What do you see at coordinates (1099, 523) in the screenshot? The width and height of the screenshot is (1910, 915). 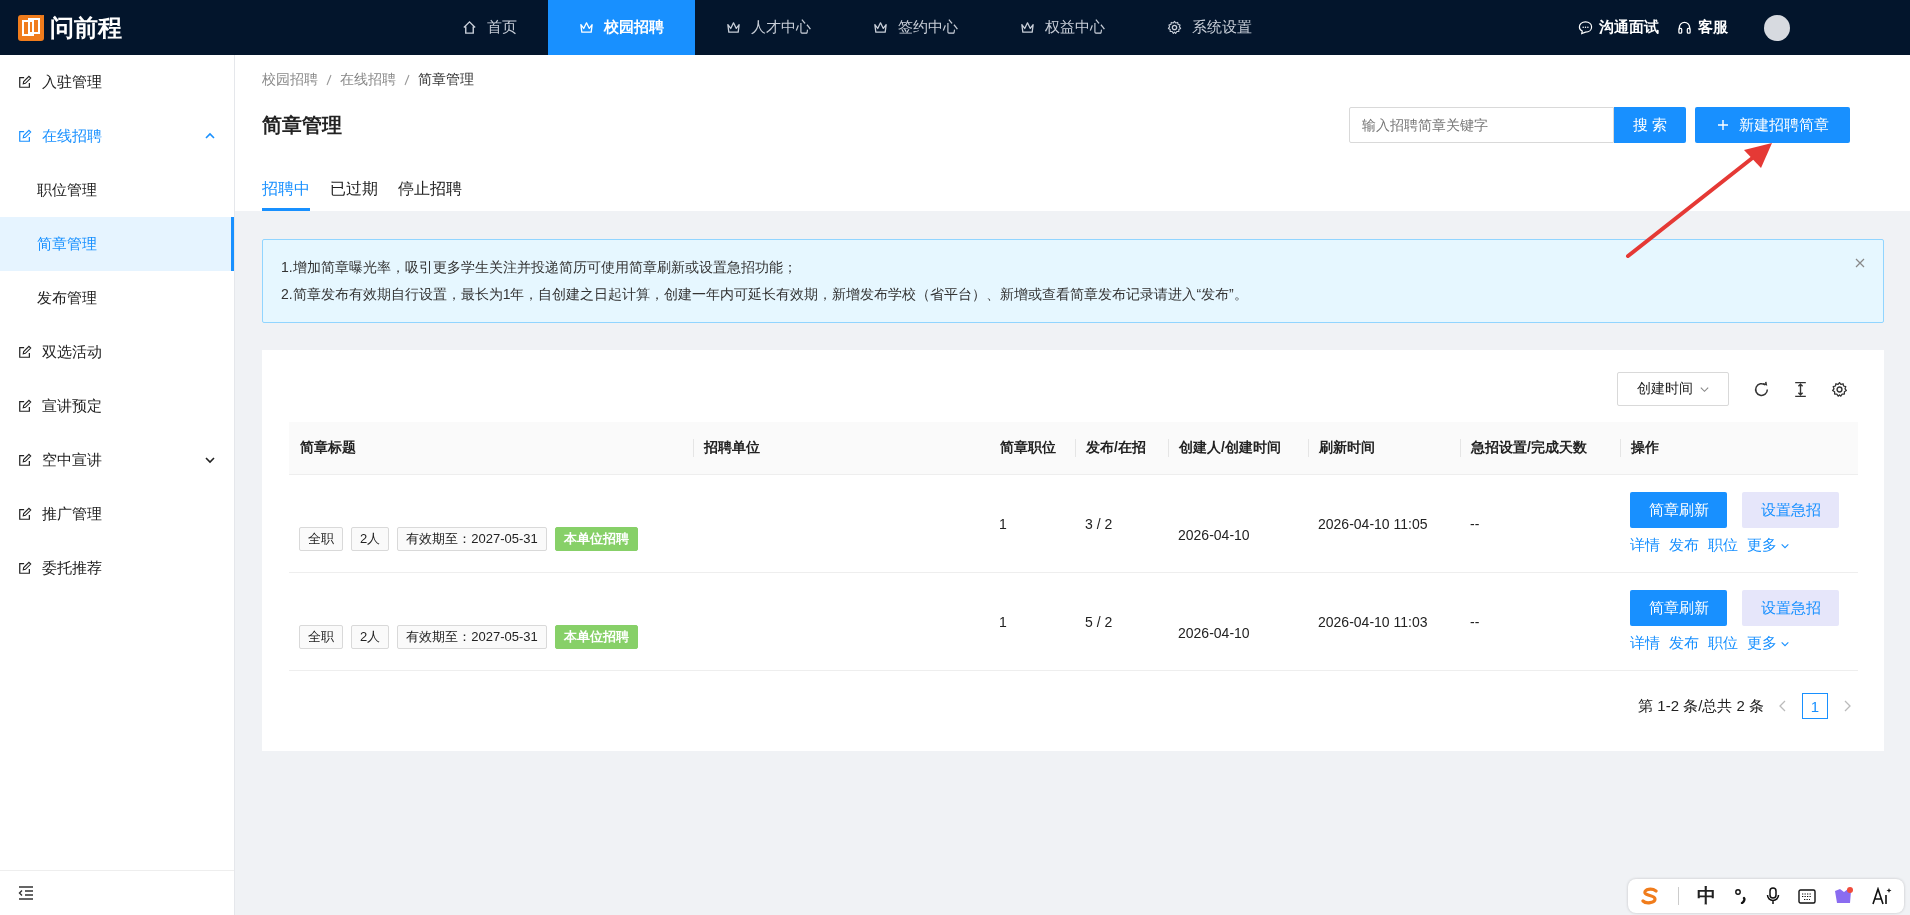 I see `table-cell-text: 3 / 2` at bounding box center [1099, 523].